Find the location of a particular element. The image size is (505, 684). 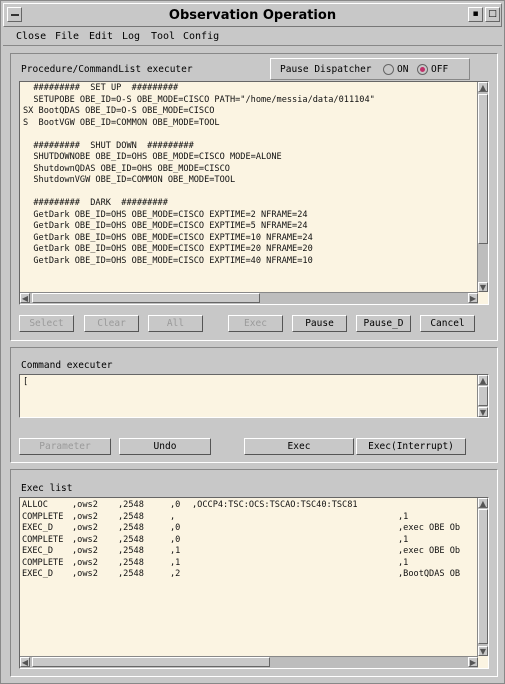

procedure-hscroll: ◀ ▶ is located at coordinates (249, 298).